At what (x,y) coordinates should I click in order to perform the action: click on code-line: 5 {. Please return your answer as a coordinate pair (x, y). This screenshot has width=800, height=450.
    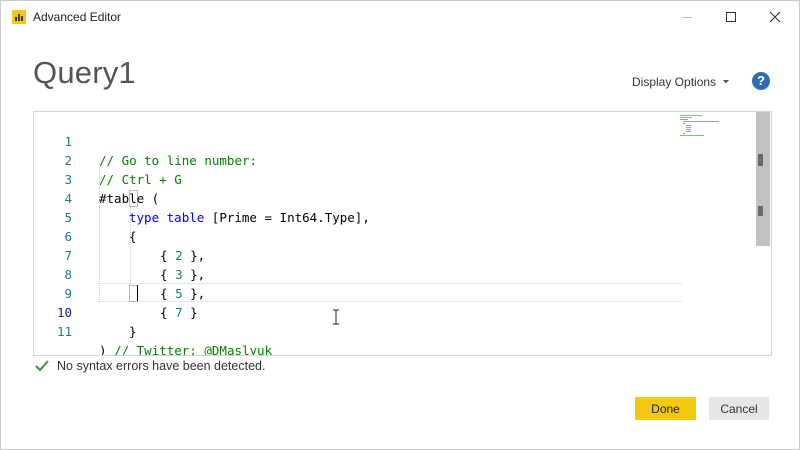
    Looking at the image, I should click on (394, 216).